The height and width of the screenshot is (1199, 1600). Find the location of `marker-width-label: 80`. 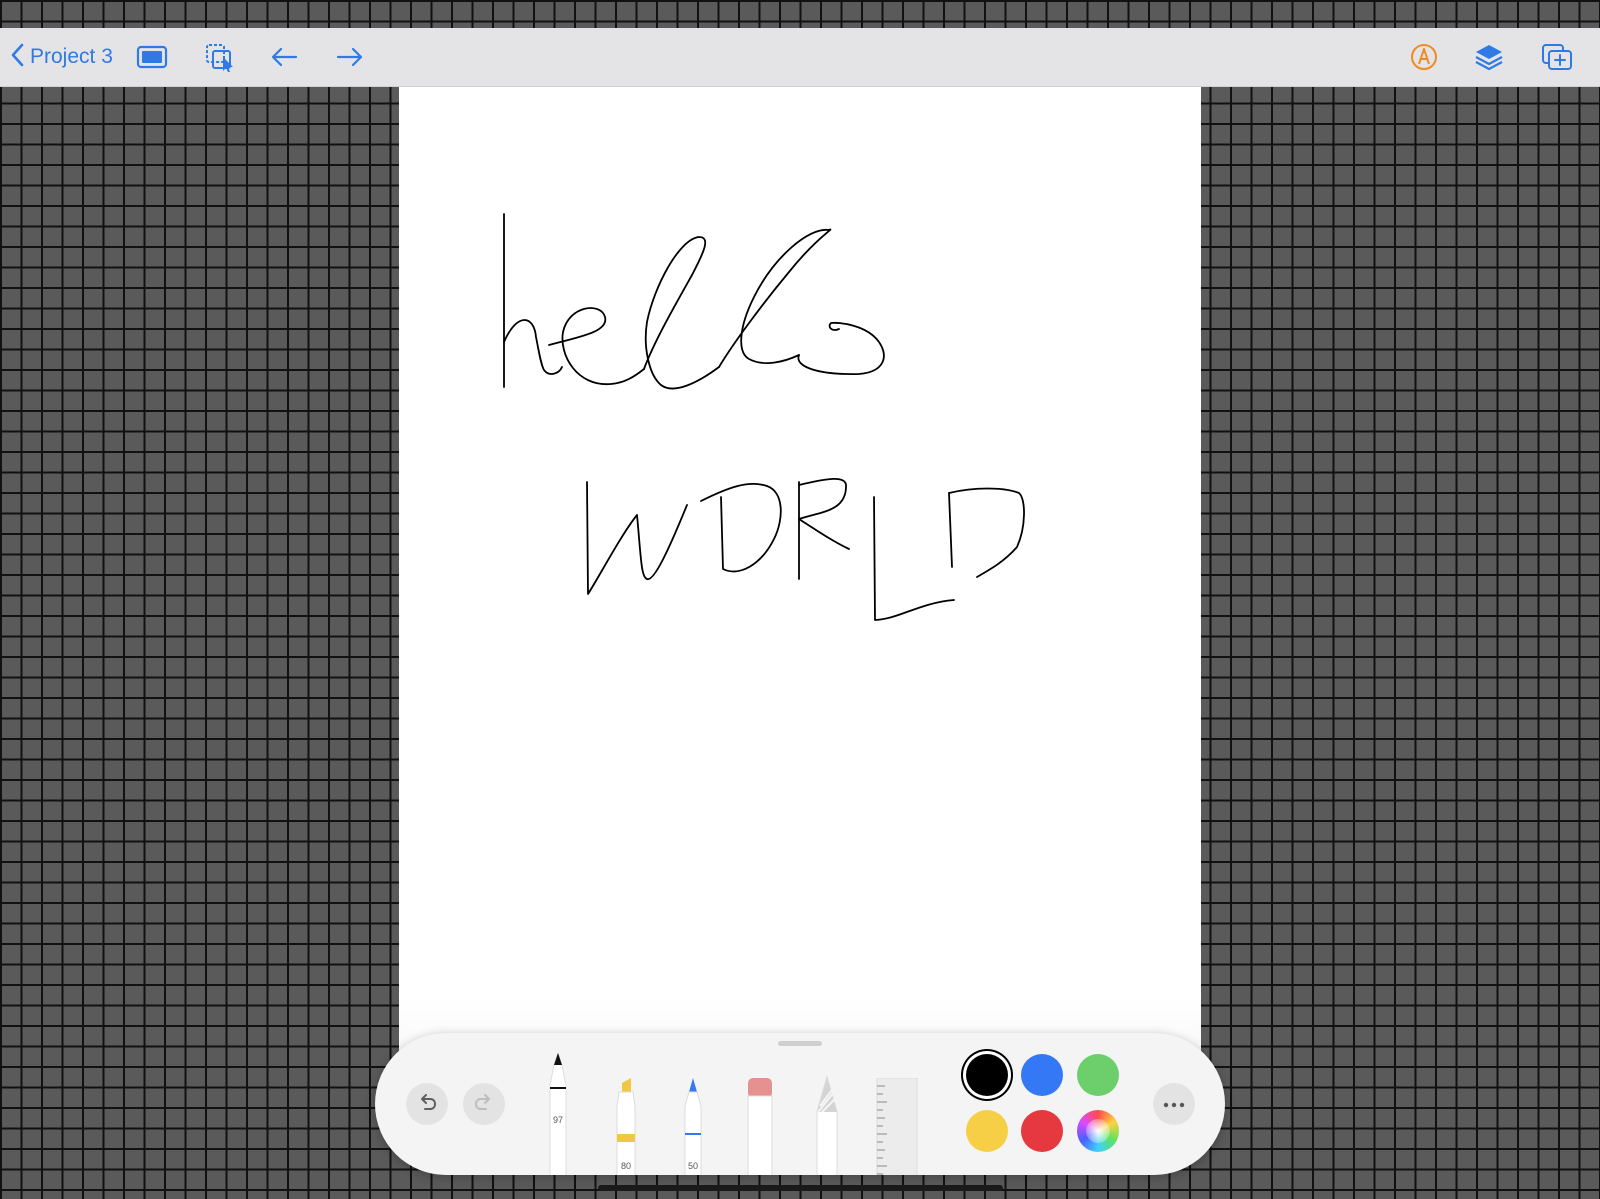

marker-width-label: 80 is located at coordinates (625, 1166).